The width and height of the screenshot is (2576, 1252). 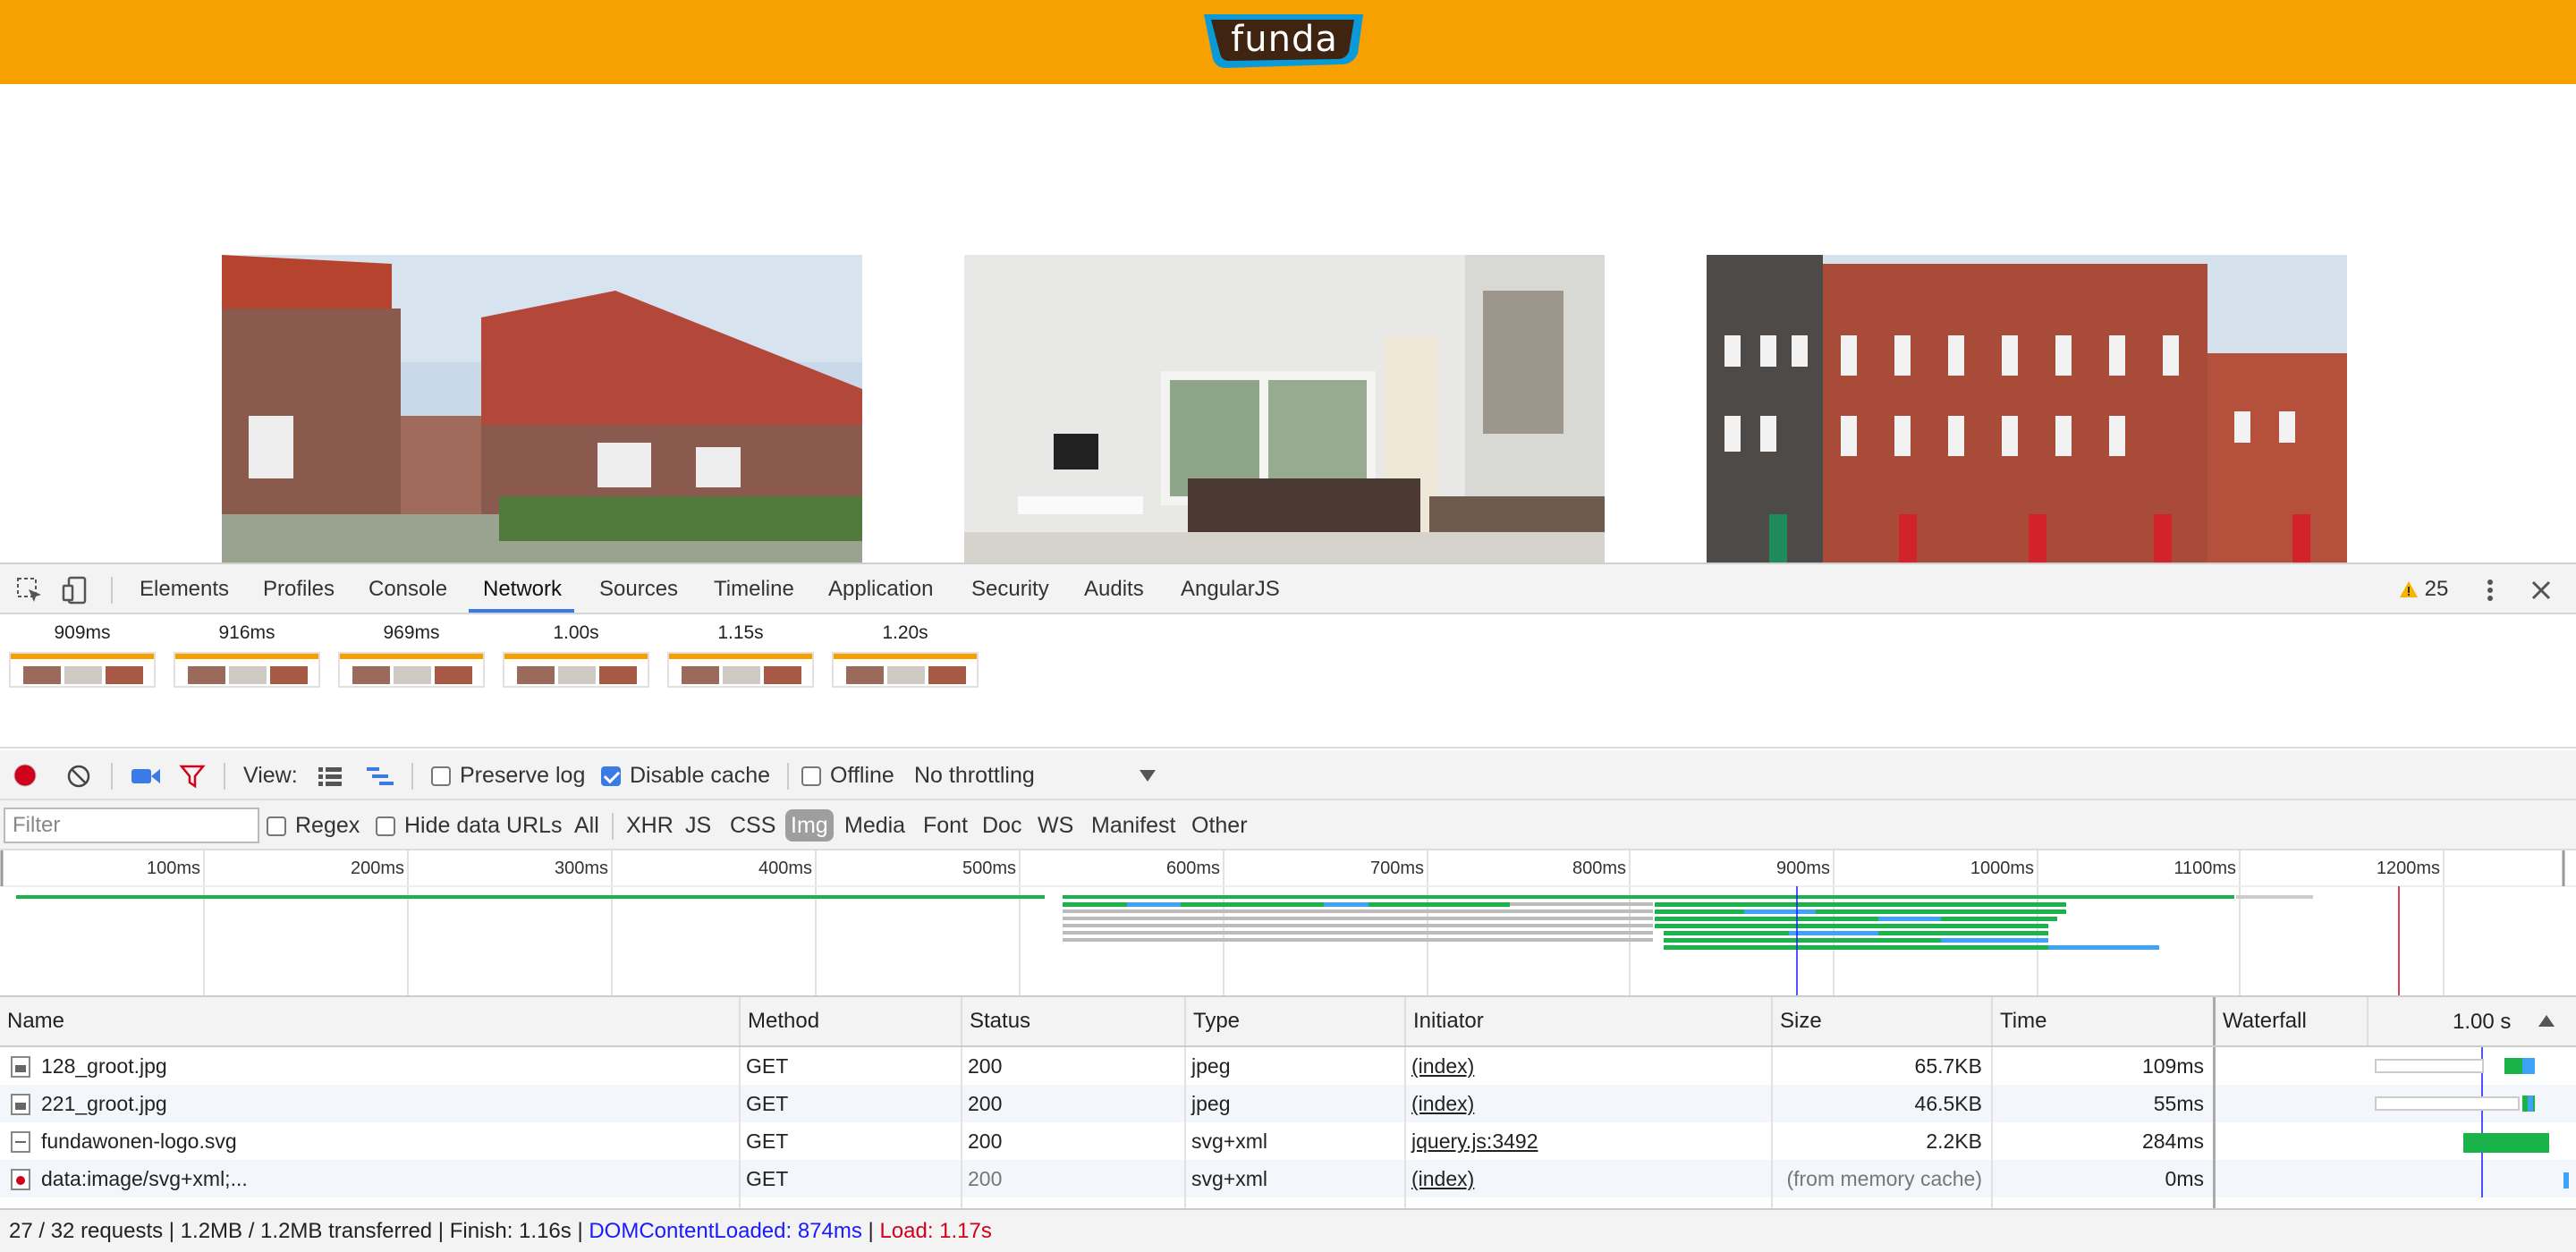 I want to click on filter-icon, so click(x=192, y=776).